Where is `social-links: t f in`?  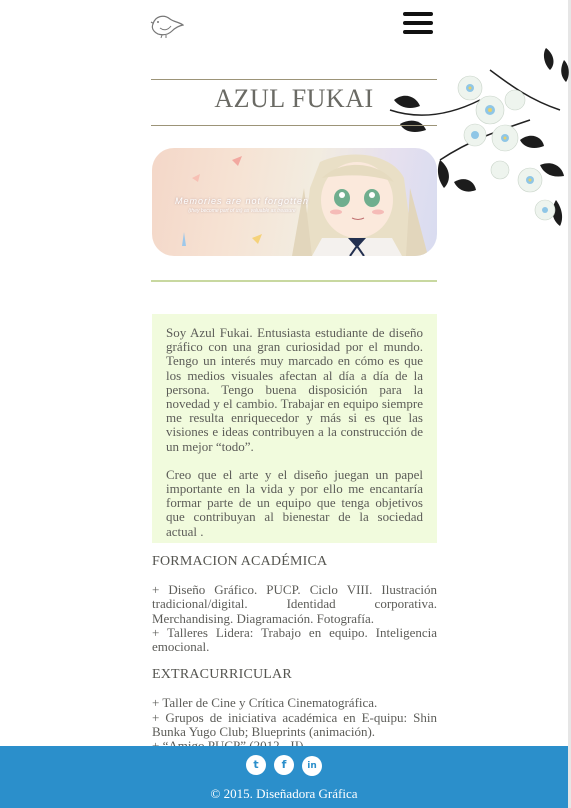
social-links: t f in is located at coordinates (284, 765).